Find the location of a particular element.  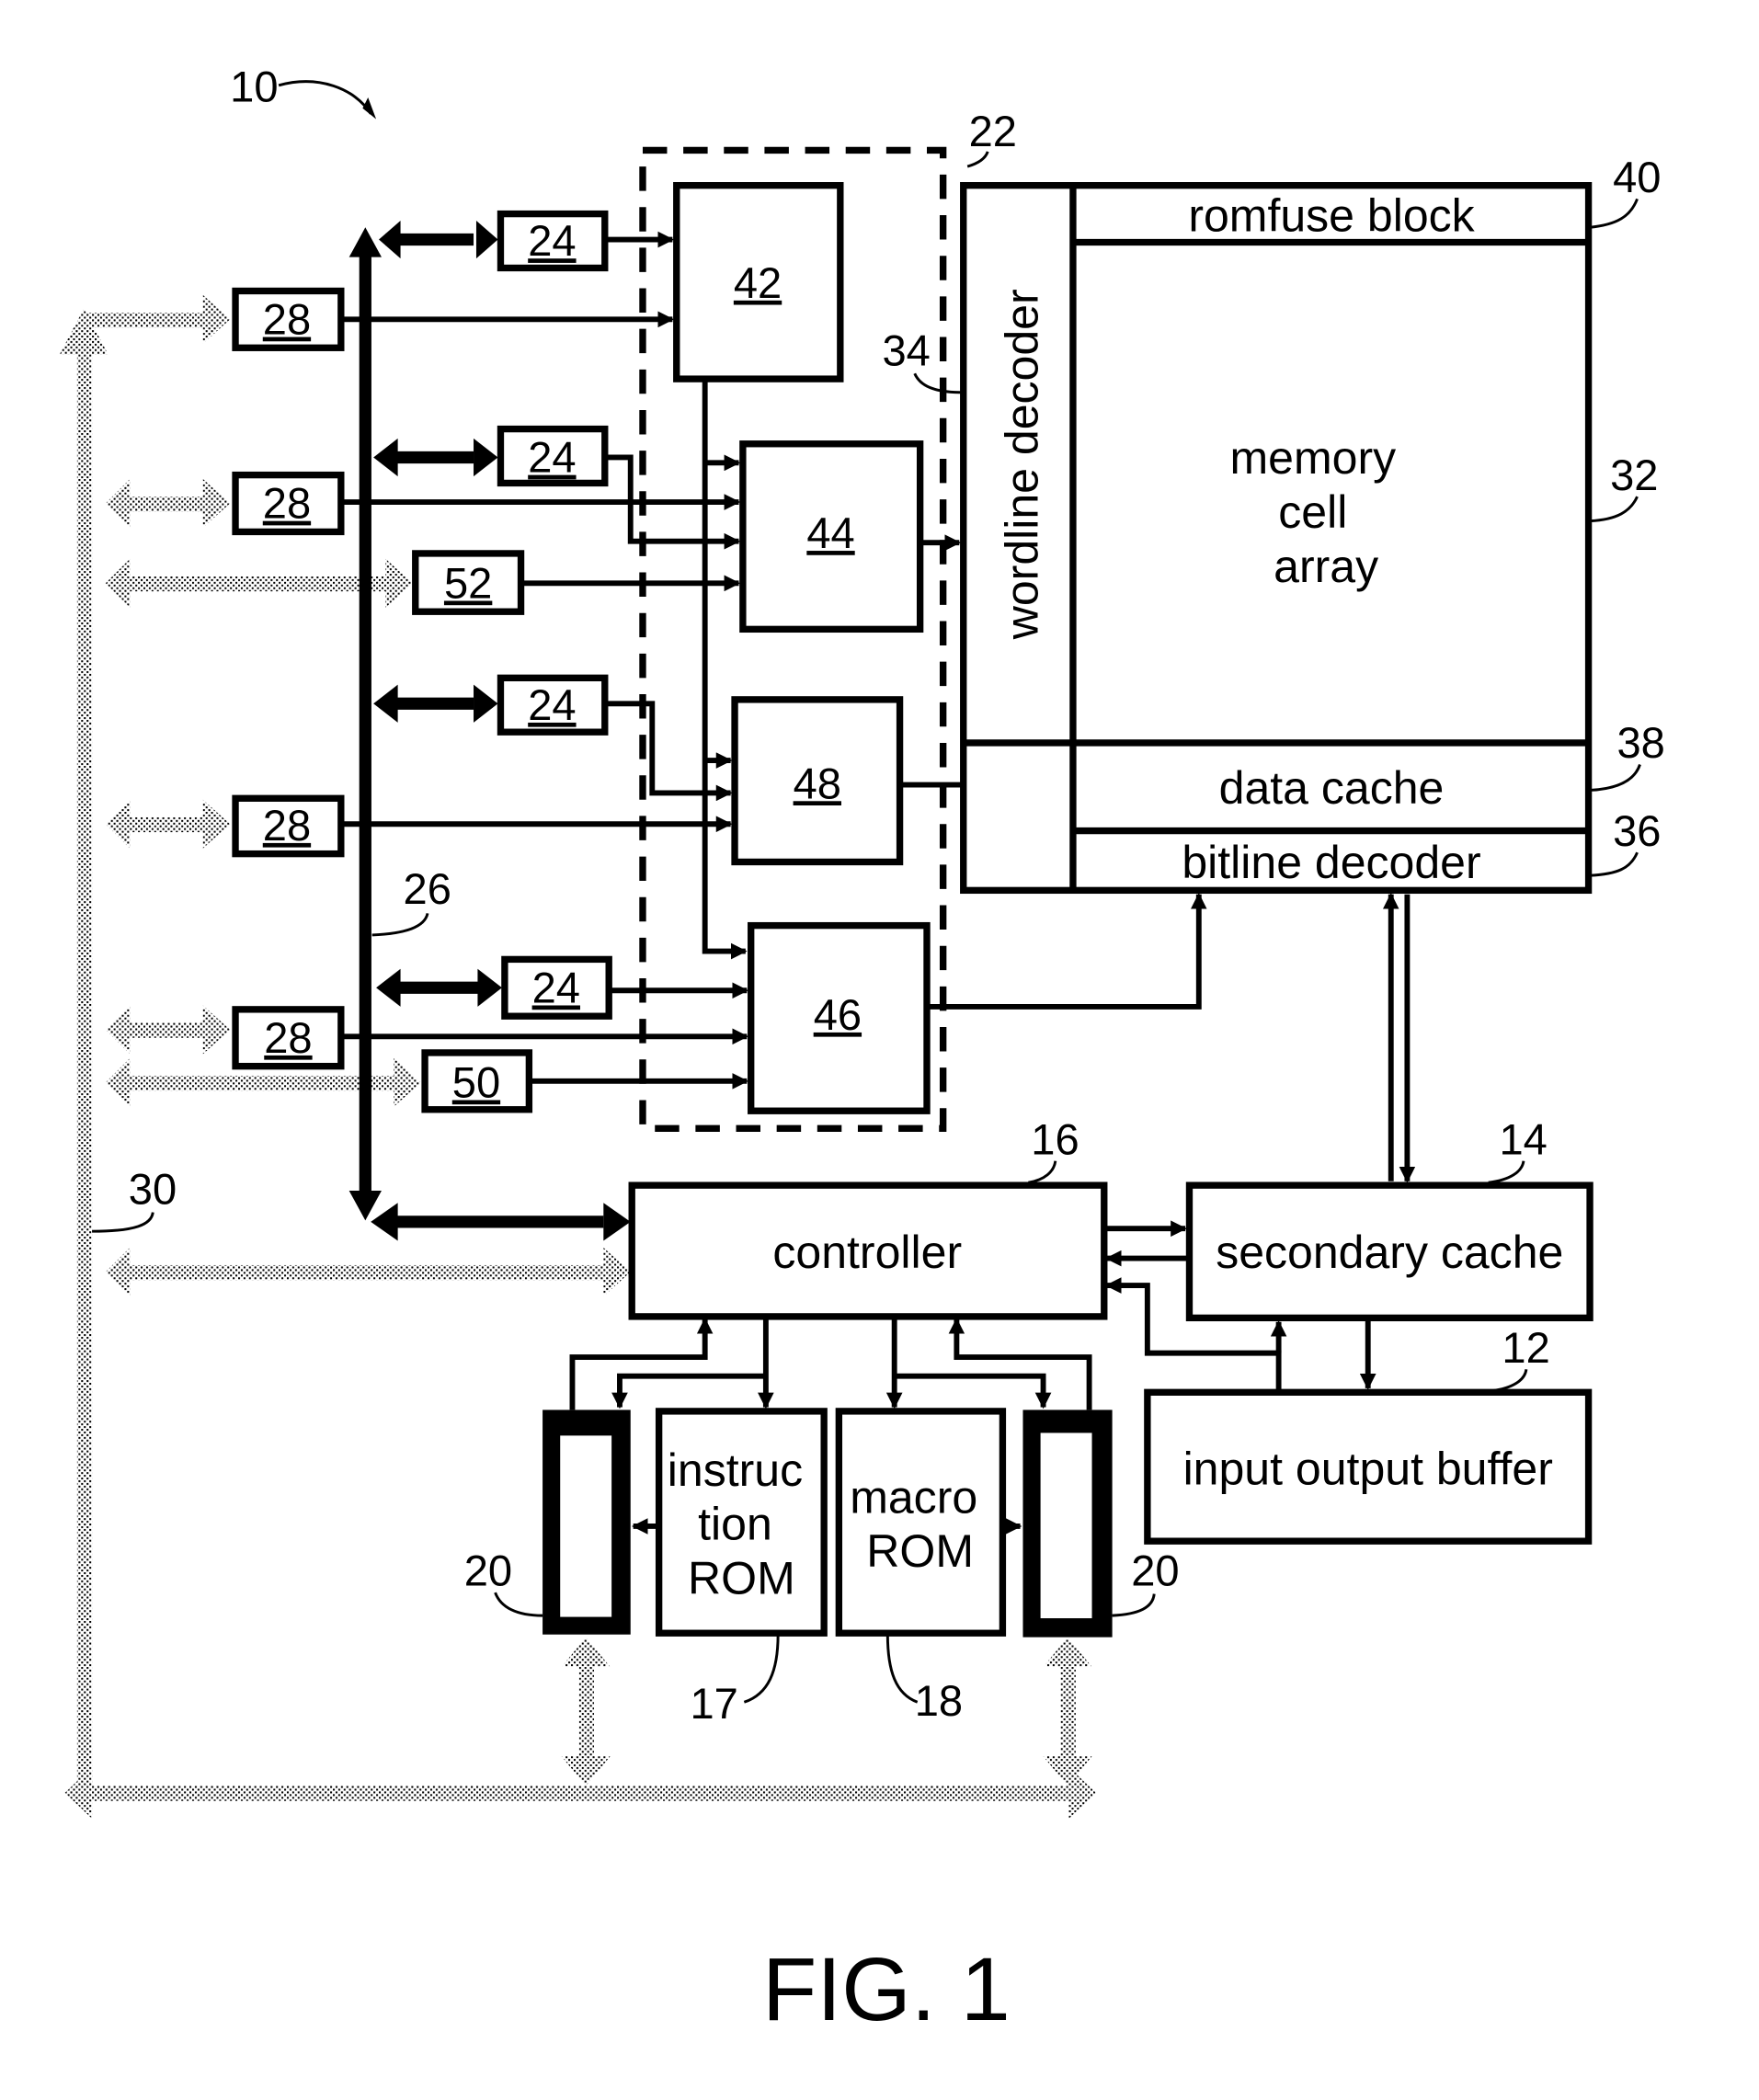

block-48: 48 is located at coordinates (817, 781).